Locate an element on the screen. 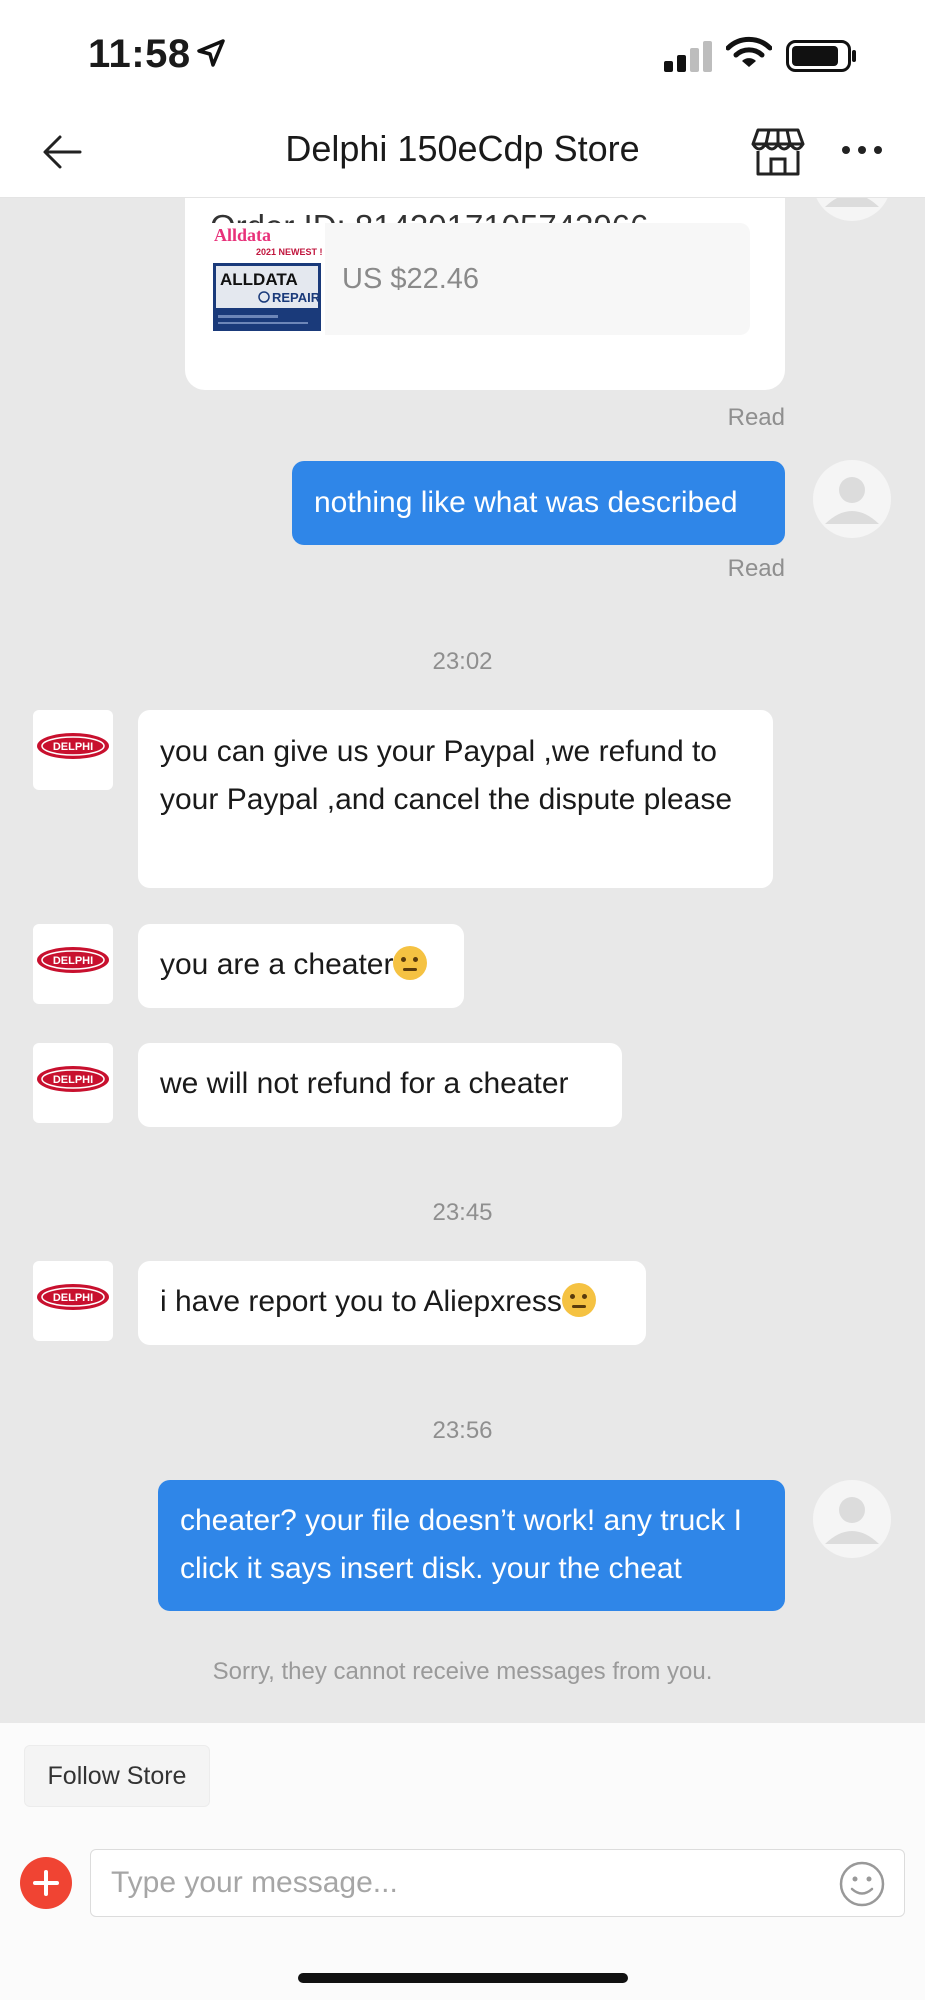  message-timestamp: 23:02 is located at coordinates (462, 661).